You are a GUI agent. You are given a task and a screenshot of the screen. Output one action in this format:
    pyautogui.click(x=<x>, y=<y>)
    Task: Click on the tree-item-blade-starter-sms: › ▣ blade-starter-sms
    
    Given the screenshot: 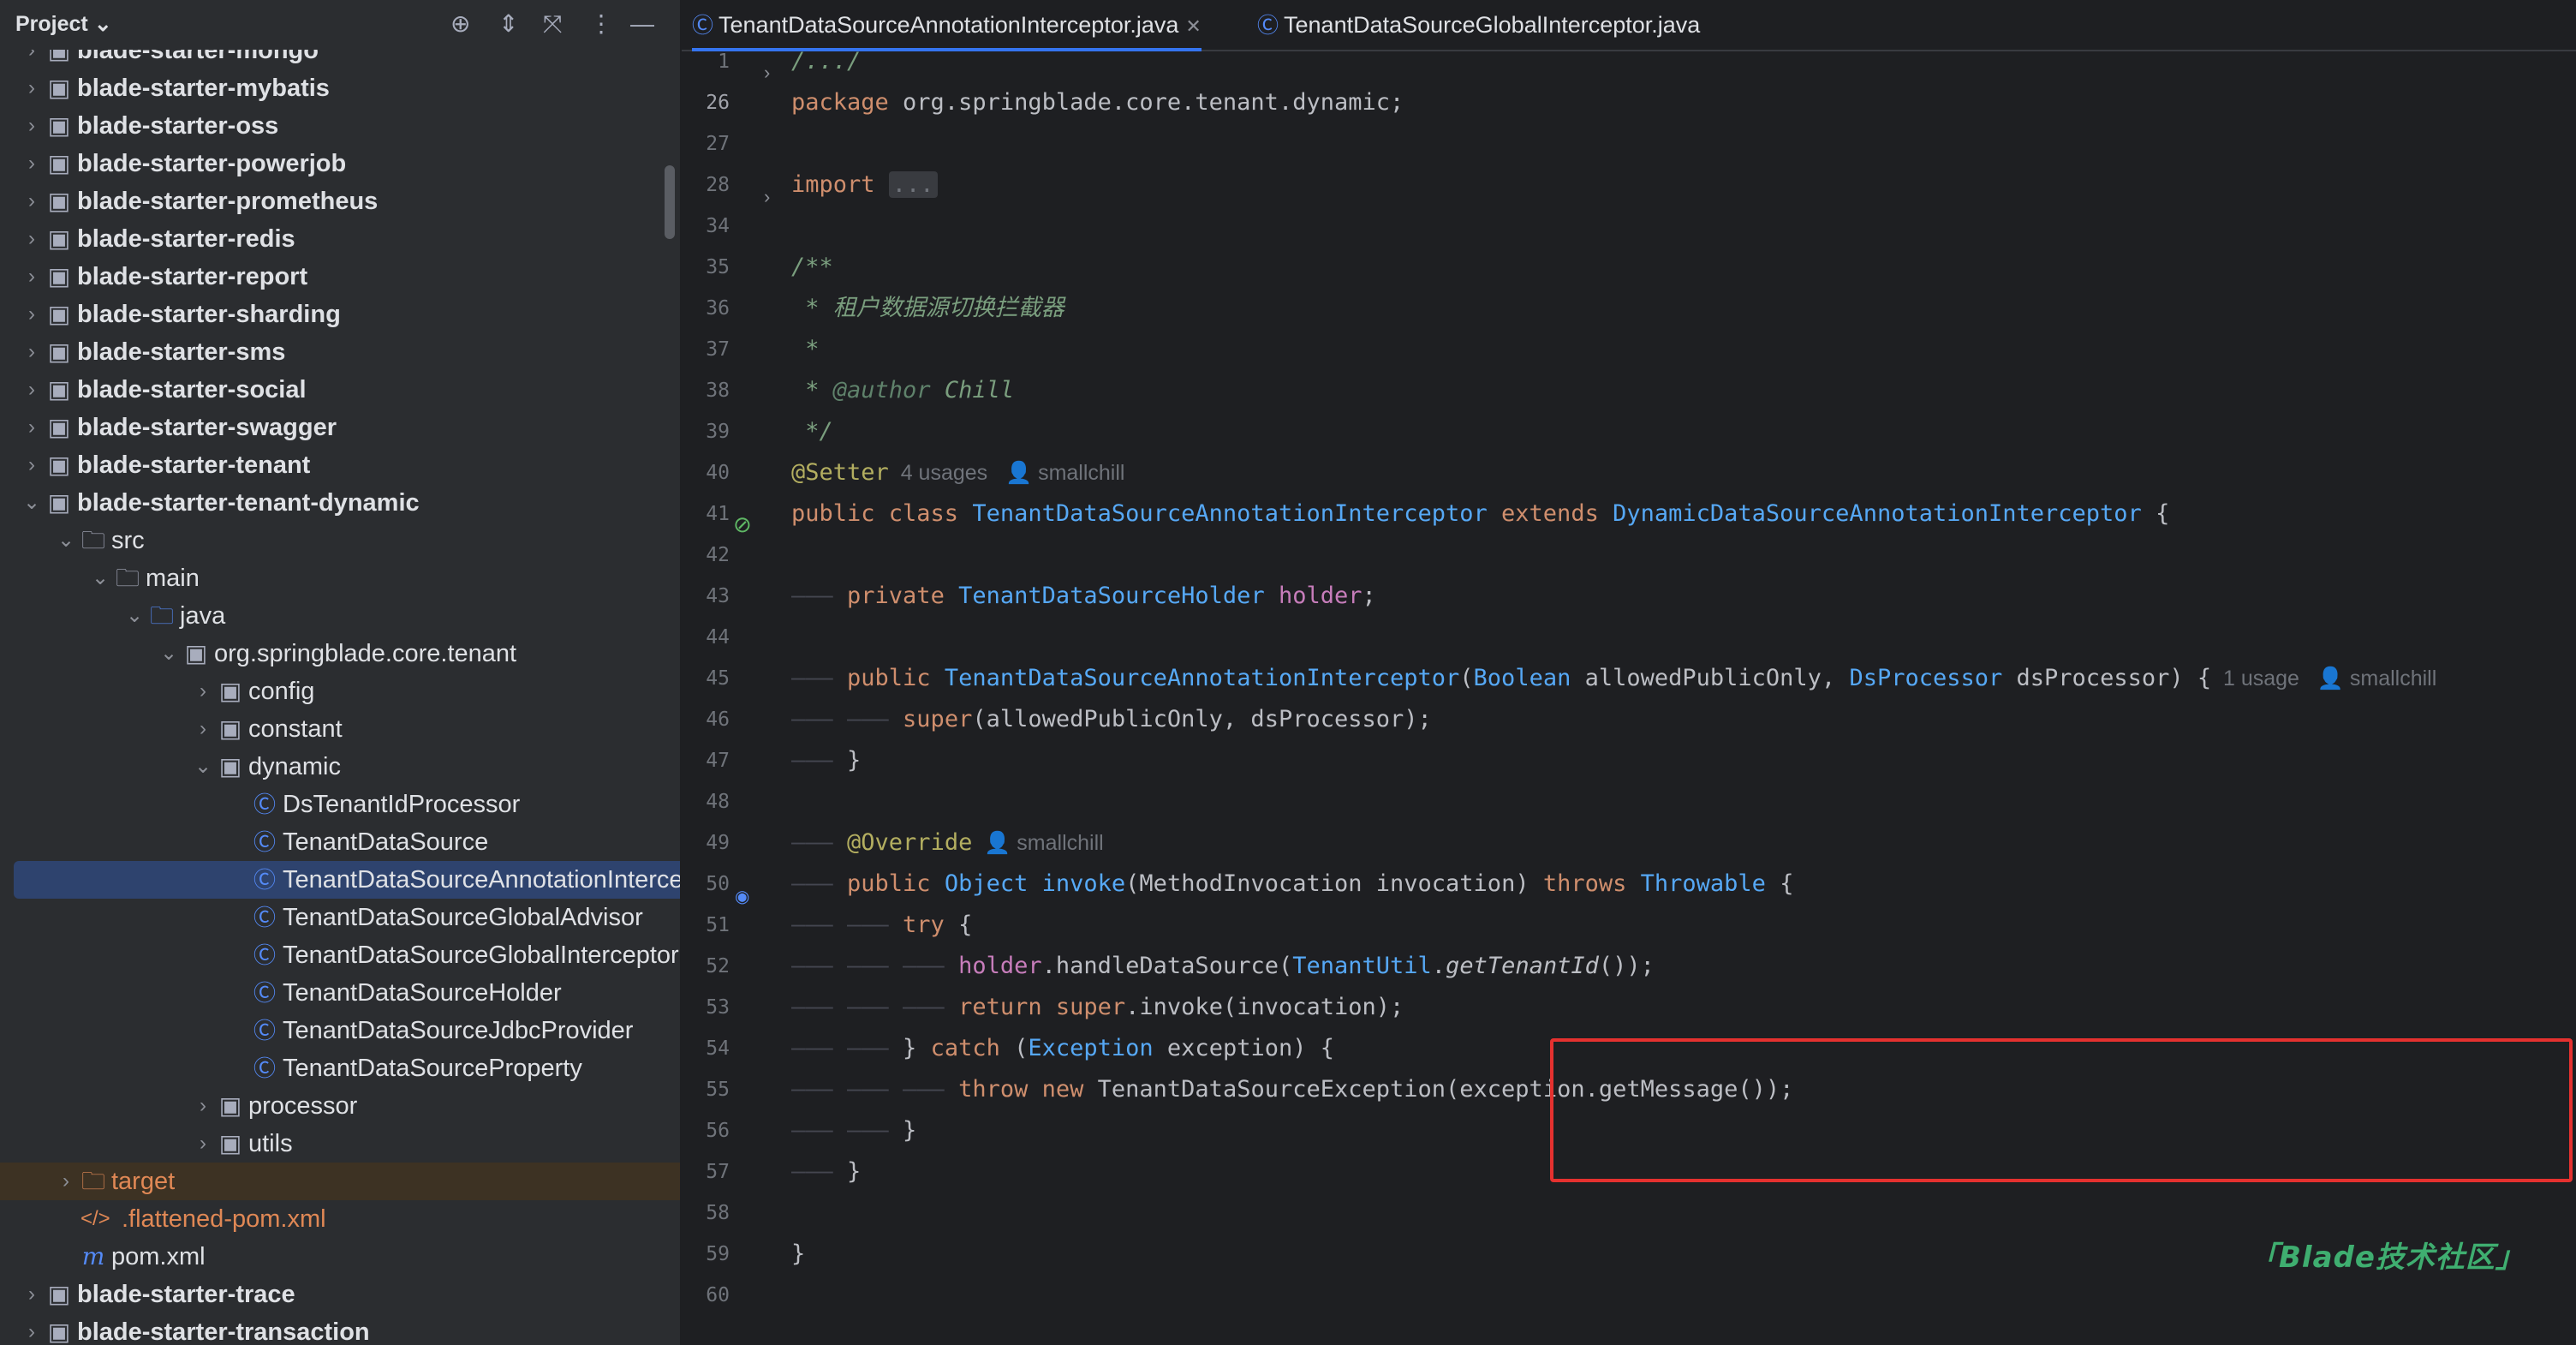 What is the action you would take?
    pyautogui.click(x=340, y=352)
    